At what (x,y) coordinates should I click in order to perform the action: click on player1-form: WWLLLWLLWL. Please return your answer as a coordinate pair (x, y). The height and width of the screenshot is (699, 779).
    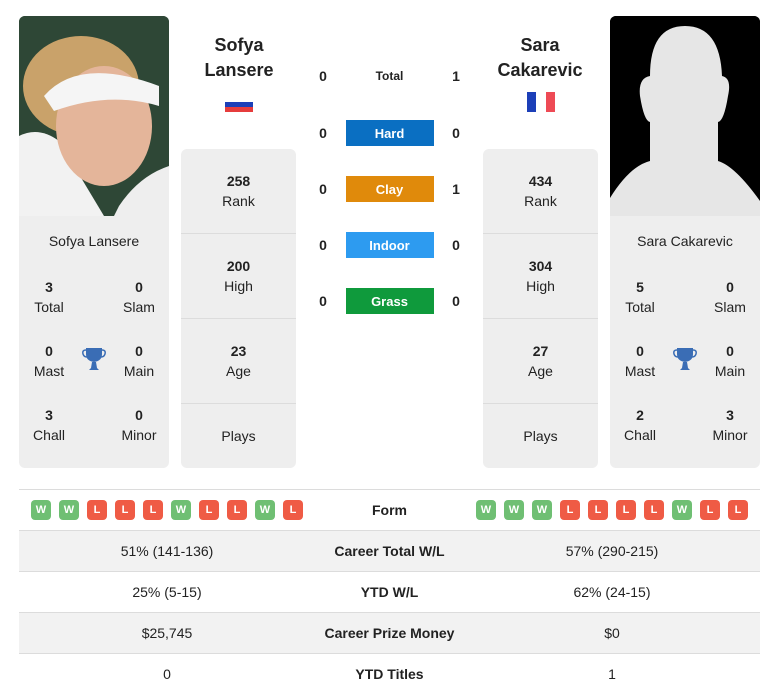
    Looking at the image, I should click on (167, 510).